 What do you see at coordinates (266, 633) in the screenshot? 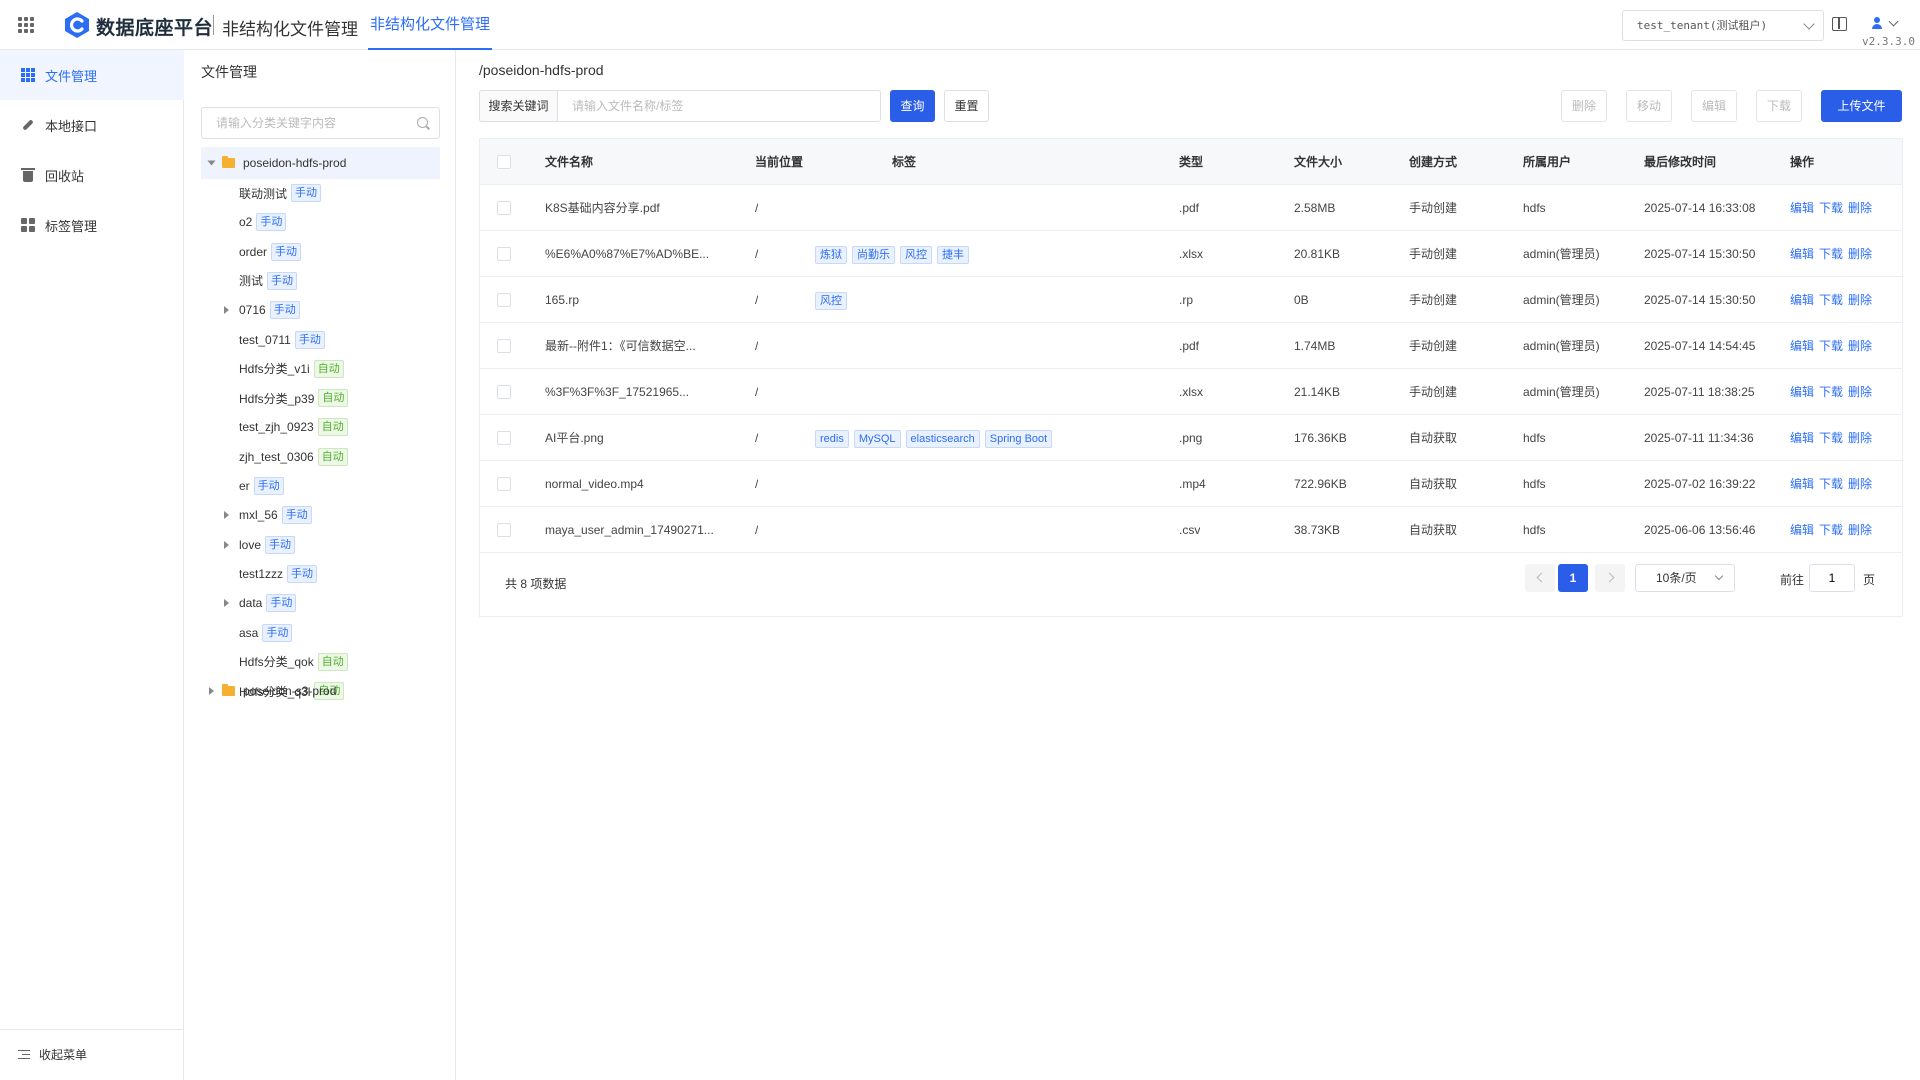
I see `tree-node: asa 手动` at bounding box center [266, 633].